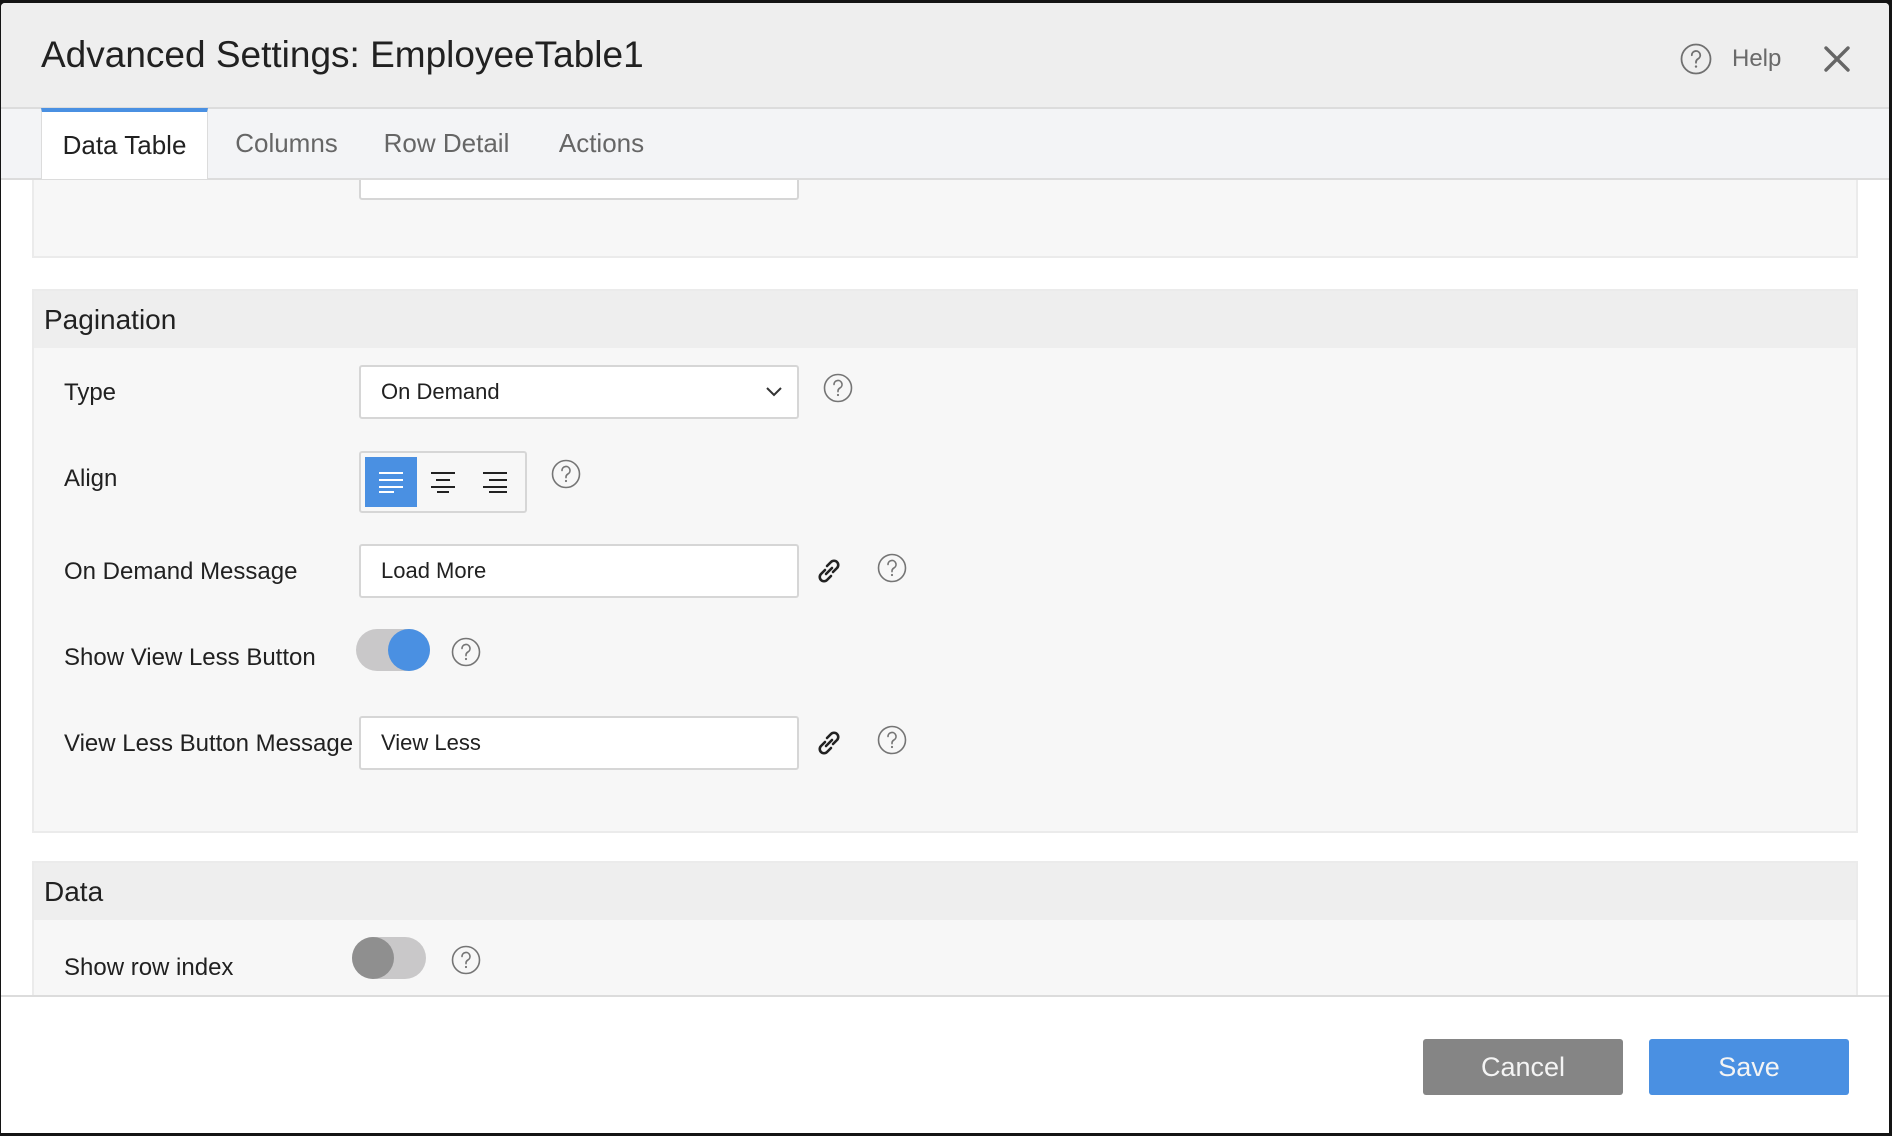  I want to click on close-icon, so click(1837, 59).